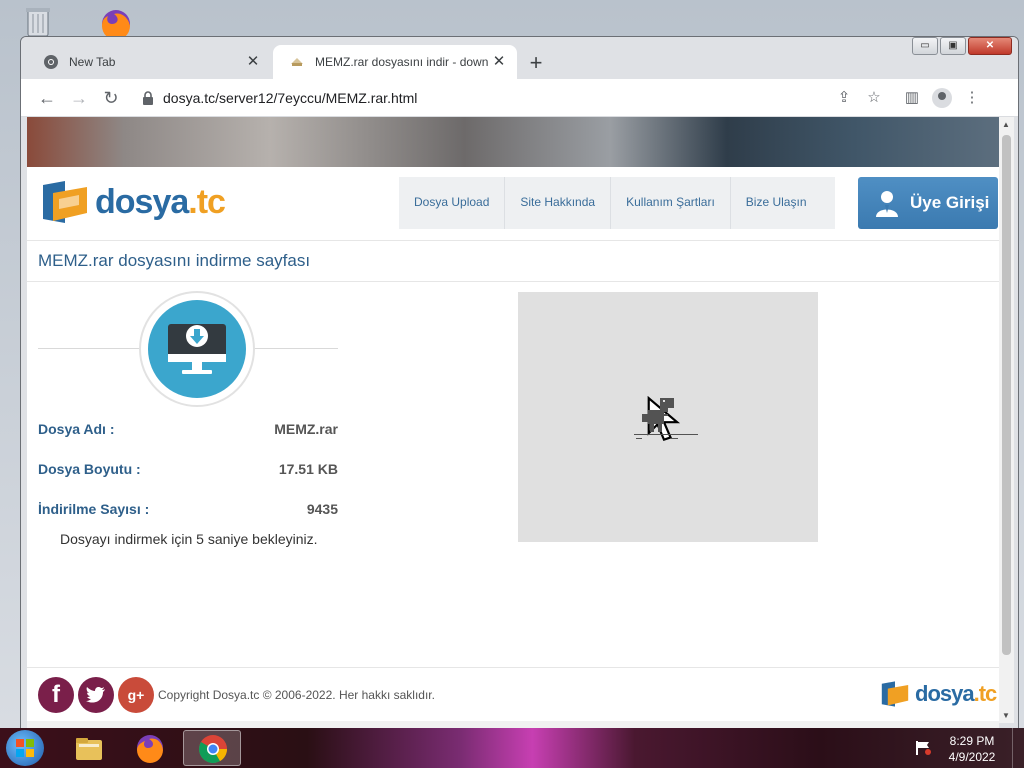 This screenshot has width=1024, height=768. What do you see at coordinates (114, 22) in the screenshot?
I see `firefox-desktop-icon` at bounding box center [114, 22].